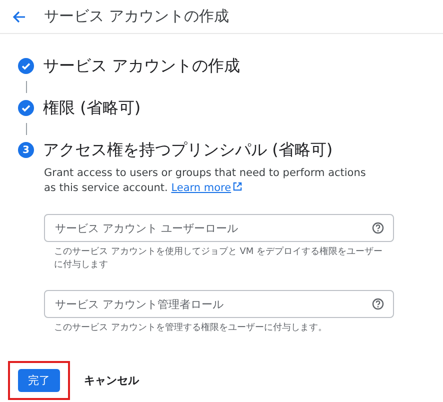  What do you see at coordinates (39, 380) in the screenshot?
I see `done-button: 完了` at bounding box center [39, 380].